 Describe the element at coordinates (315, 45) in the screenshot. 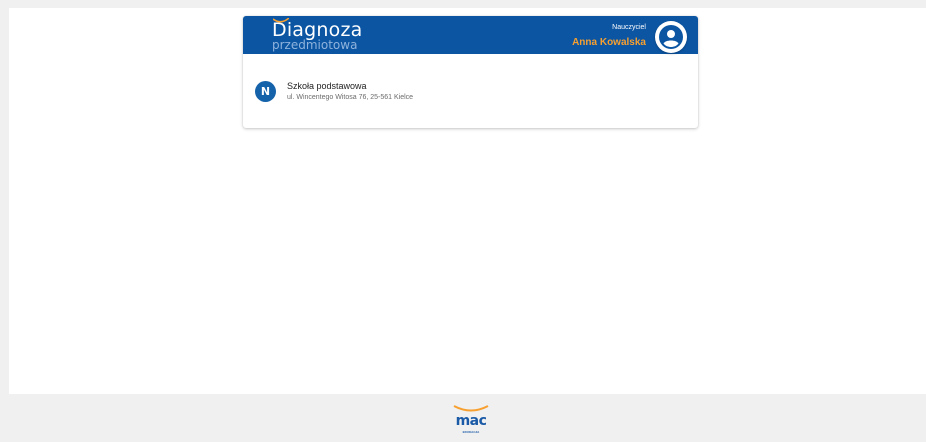

I see `brand-subtitle: przedmiotowa` at that location.